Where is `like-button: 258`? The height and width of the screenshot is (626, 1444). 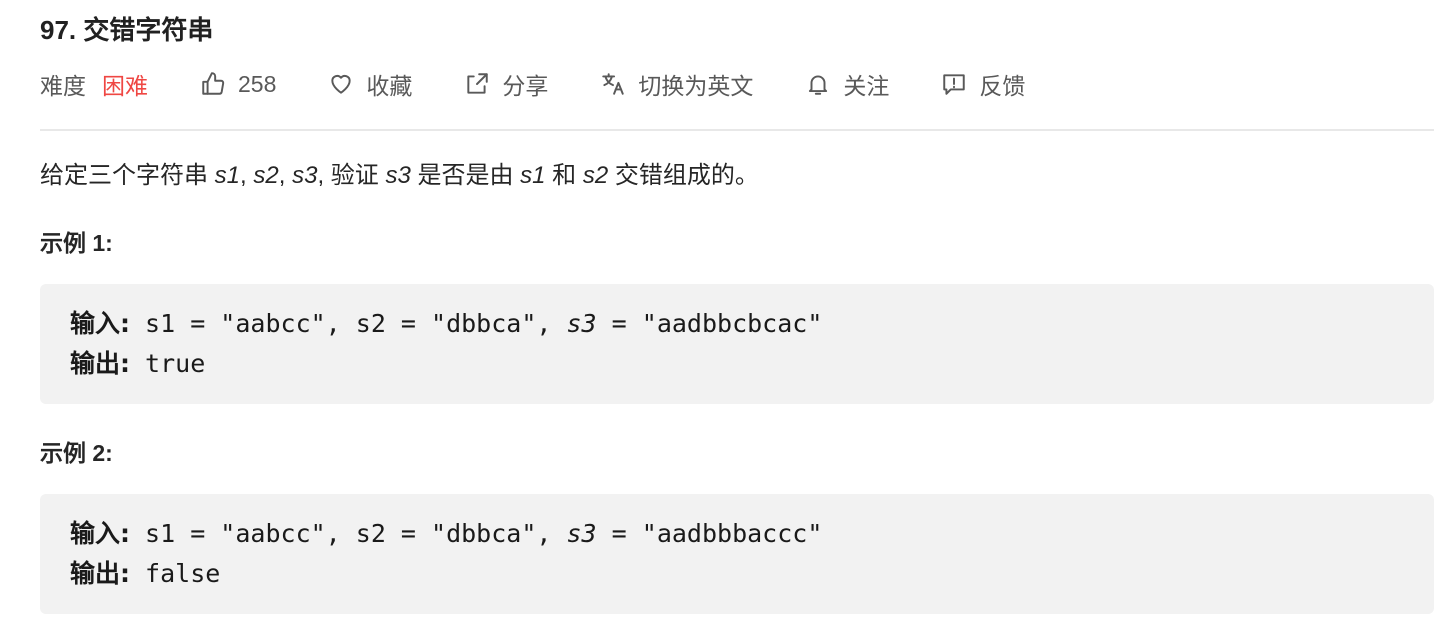 like-button: 258 is located at coordinates (238, 84).